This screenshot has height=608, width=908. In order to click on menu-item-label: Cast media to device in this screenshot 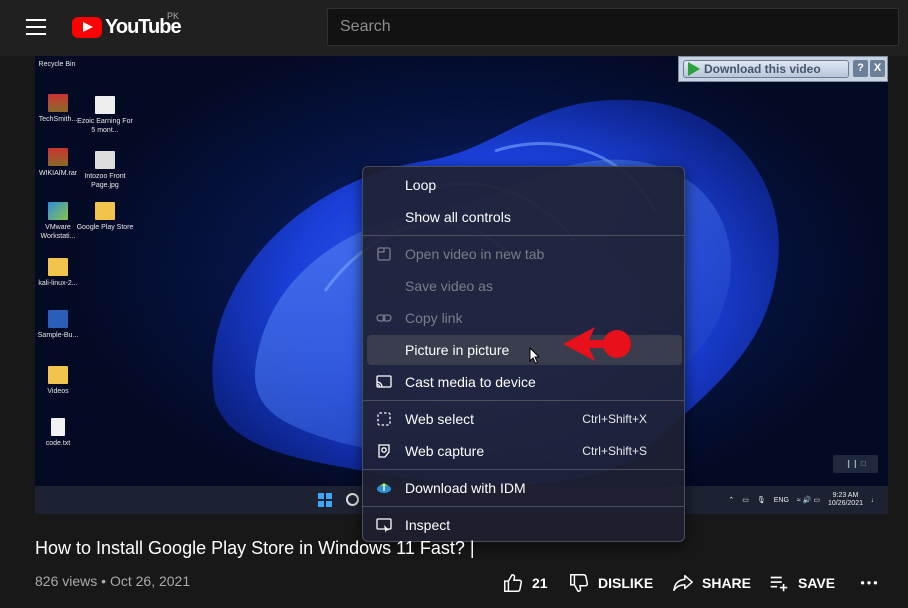, I will do `click(470, 382)`.